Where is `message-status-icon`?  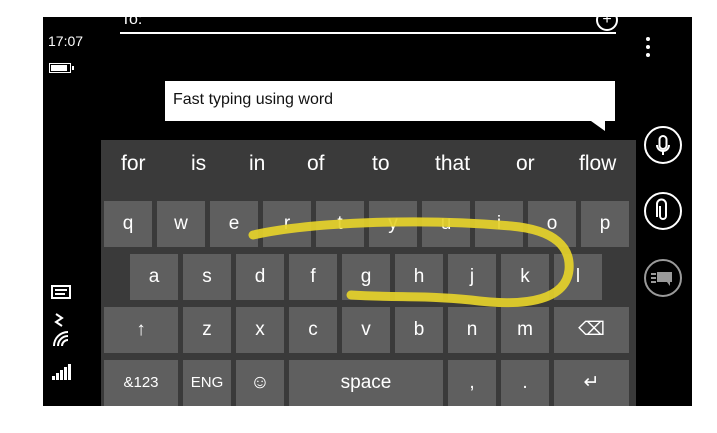
message-status-icon is located at coordinates (61, 292).